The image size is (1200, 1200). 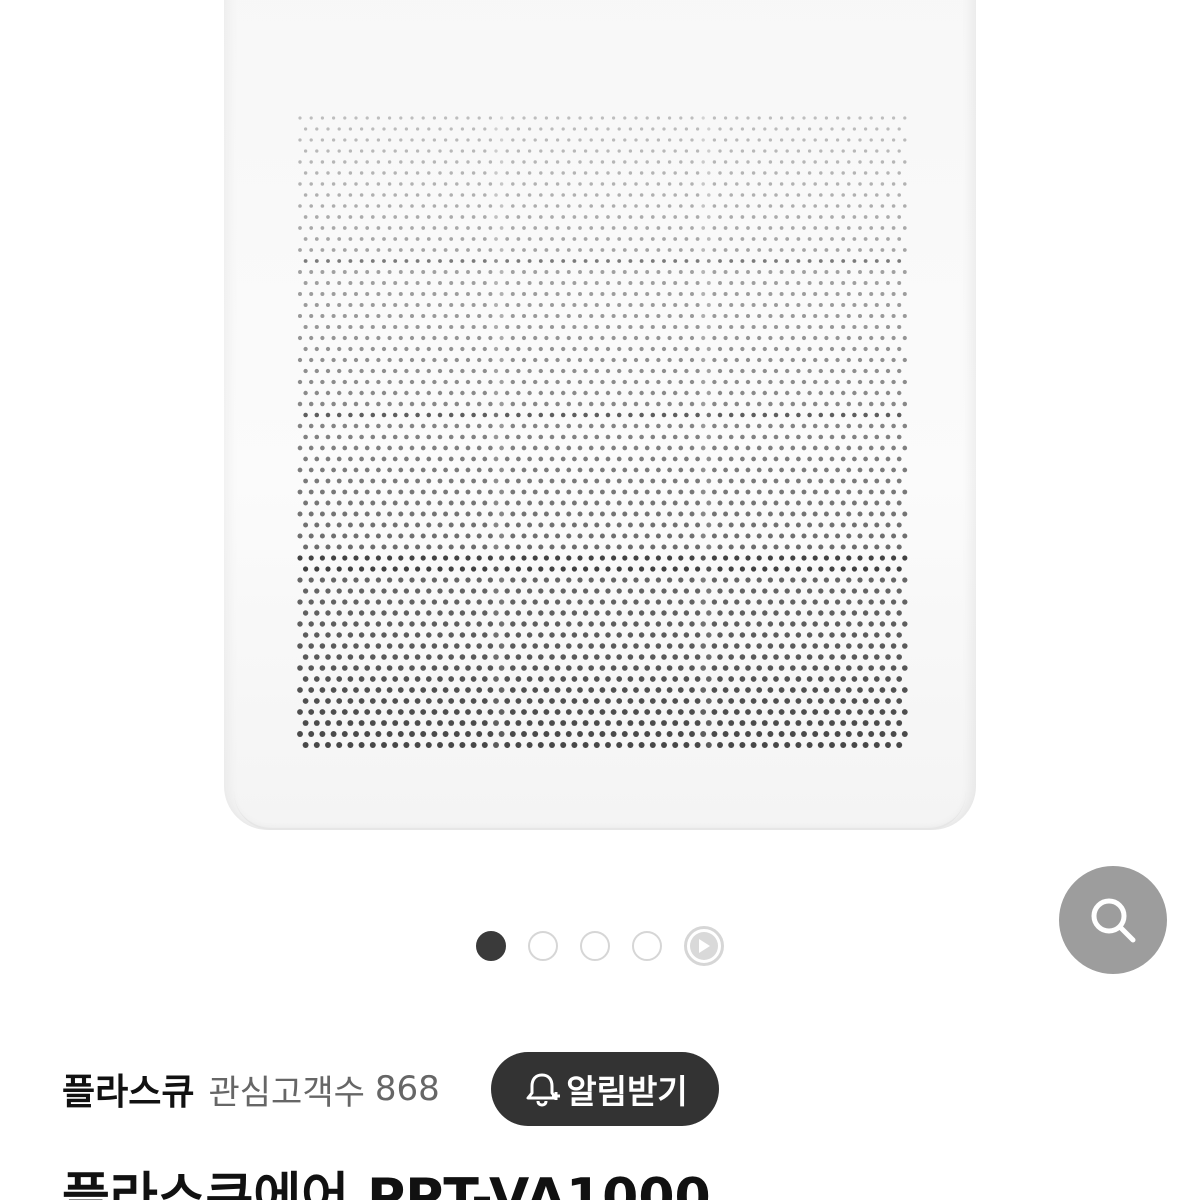 I want to click on seller-name: 플라스큐, so click(x=128, y=1089).